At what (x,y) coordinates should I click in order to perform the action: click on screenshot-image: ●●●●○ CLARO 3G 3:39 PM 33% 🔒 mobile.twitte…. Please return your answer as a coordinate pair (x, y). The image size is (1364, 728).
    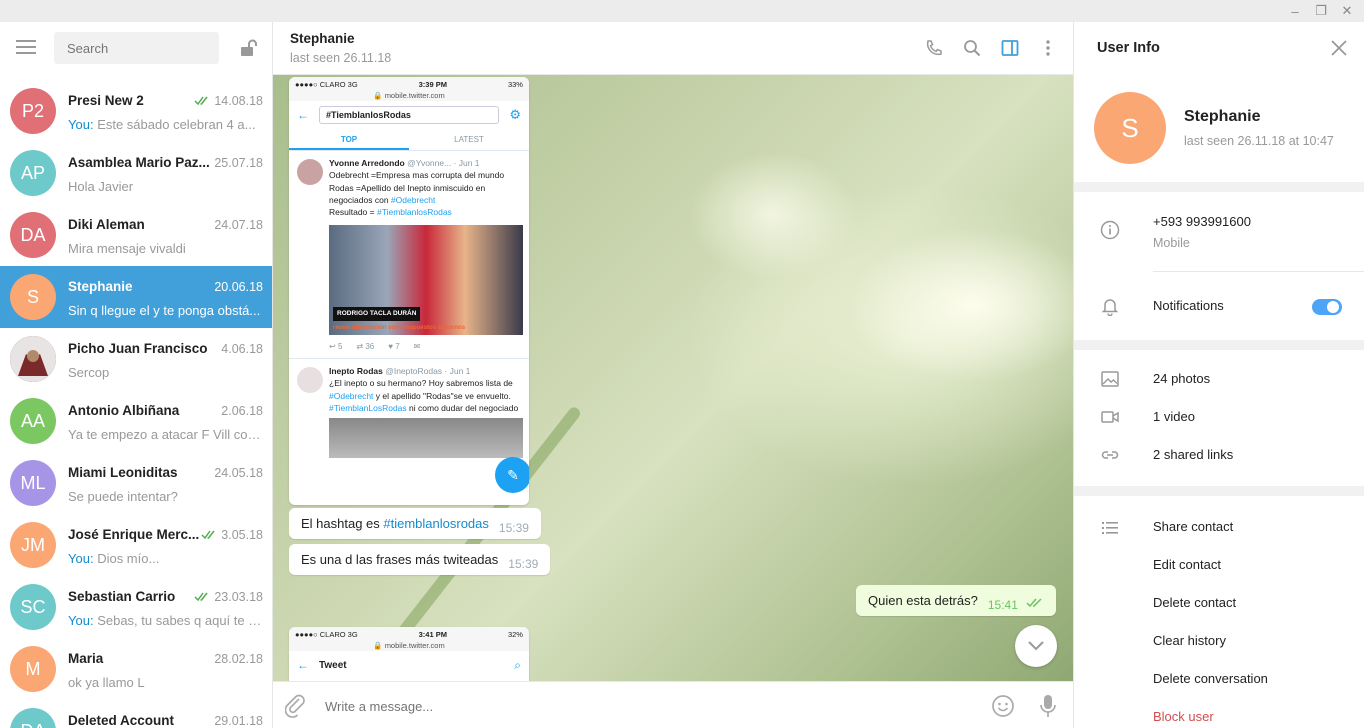
    Looking at the image, I should click on (409, 291).